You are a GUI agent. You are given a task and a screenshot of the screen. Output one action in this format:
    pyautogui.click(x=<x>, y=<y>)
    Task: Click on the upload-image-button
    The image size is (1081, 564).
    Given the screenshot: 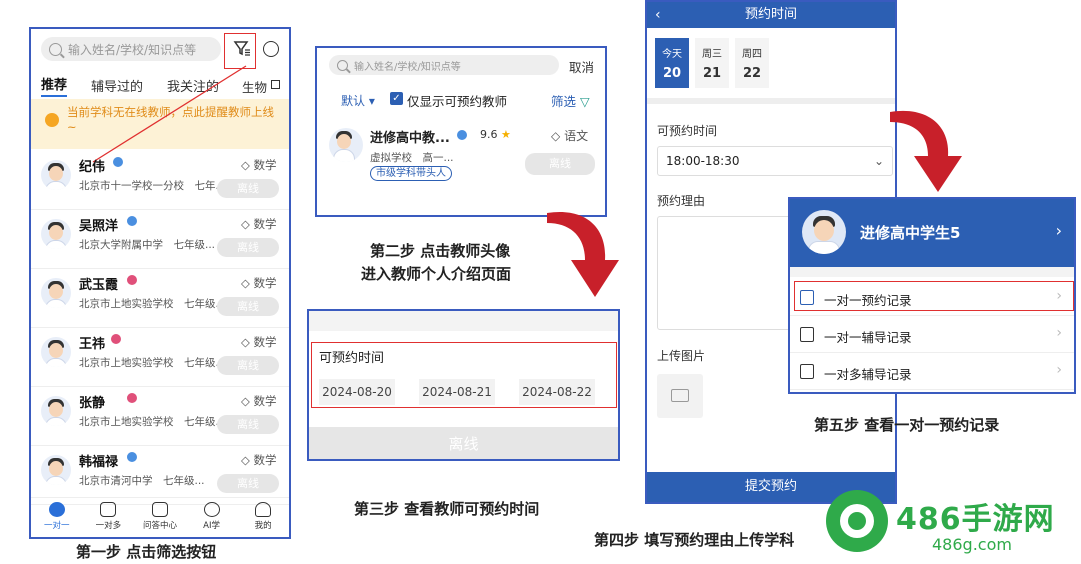 What is the action you would take?
    pyautogui.click(x=680, y=396)
    